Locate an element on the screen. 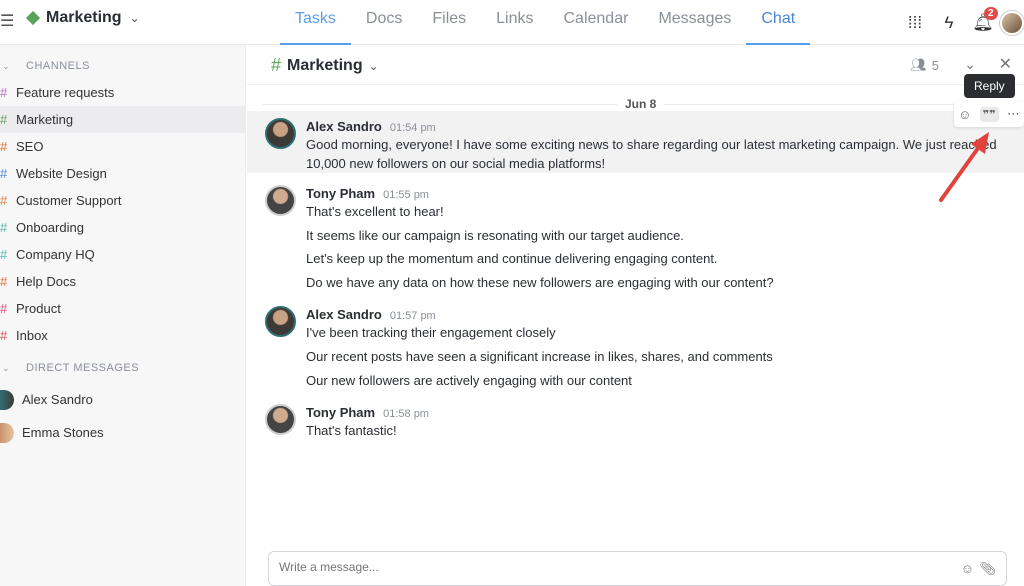  workspace-switcher: Marketing ⌄ is located at coordinates (82, 18).